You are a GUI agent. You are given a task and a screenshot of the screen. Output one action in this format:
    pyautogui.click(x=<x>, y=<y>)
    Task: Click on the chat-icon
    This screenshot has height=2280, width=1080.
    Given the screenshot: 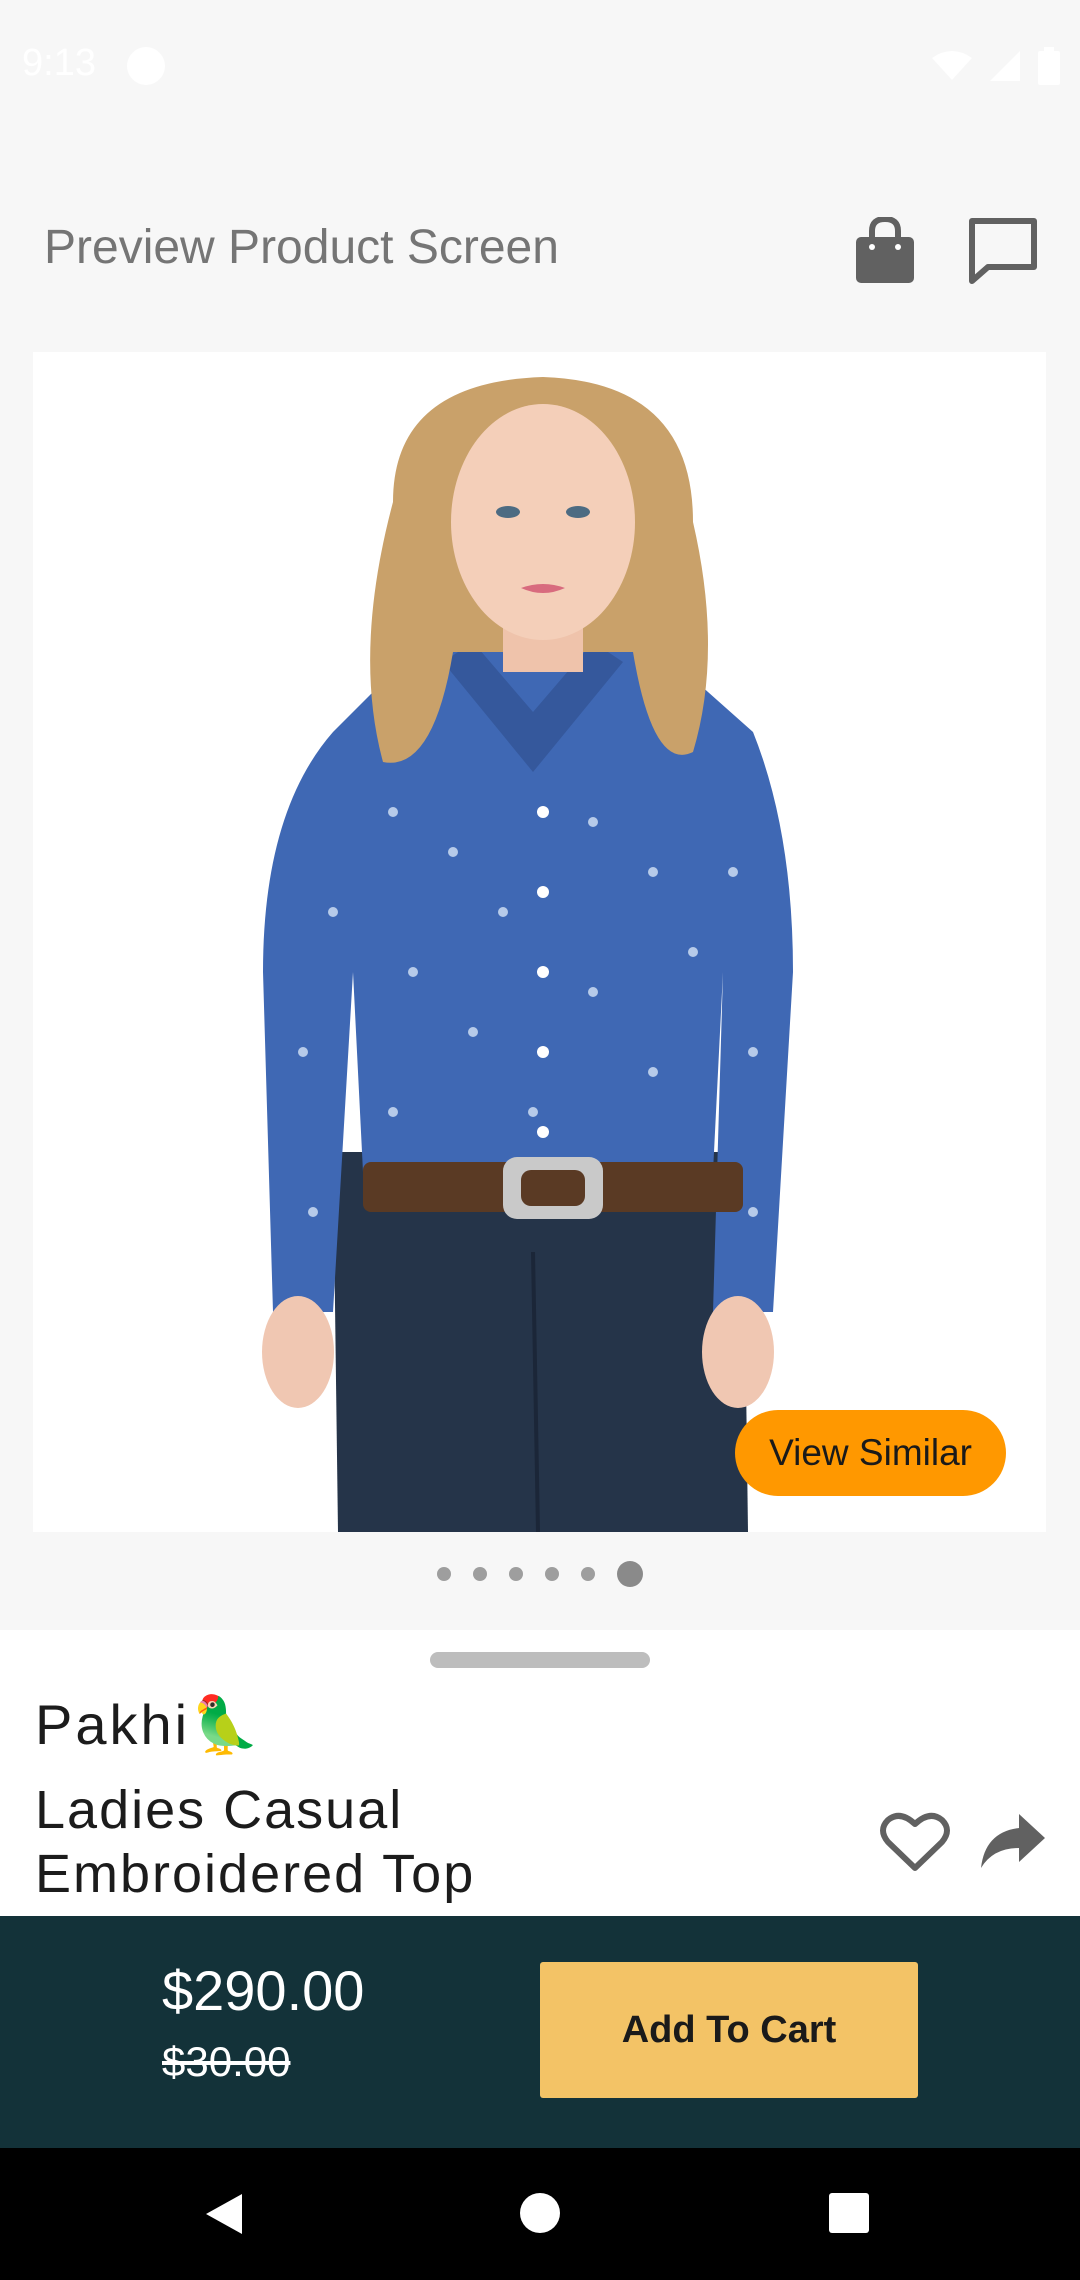 What is the action you would take?
    pyautogui.click(x=1003, y=251)
    